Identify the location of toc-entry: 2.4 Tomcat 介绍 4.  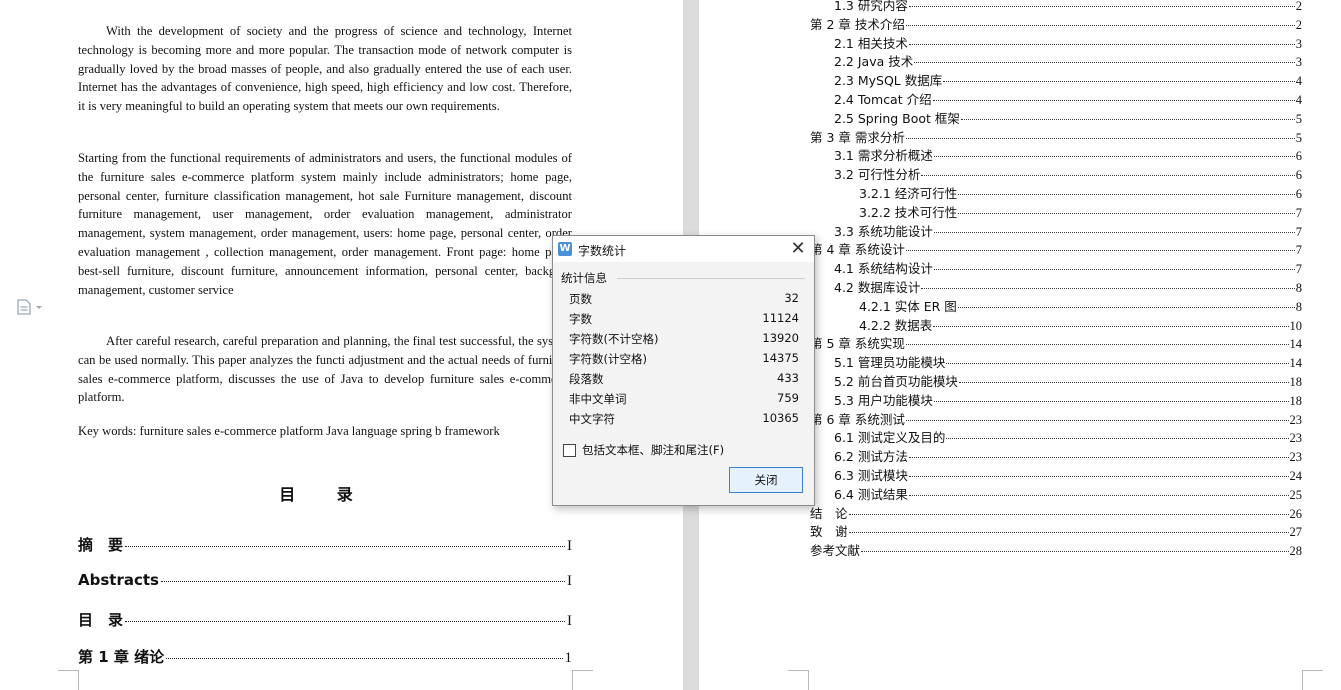
(1068, 98).